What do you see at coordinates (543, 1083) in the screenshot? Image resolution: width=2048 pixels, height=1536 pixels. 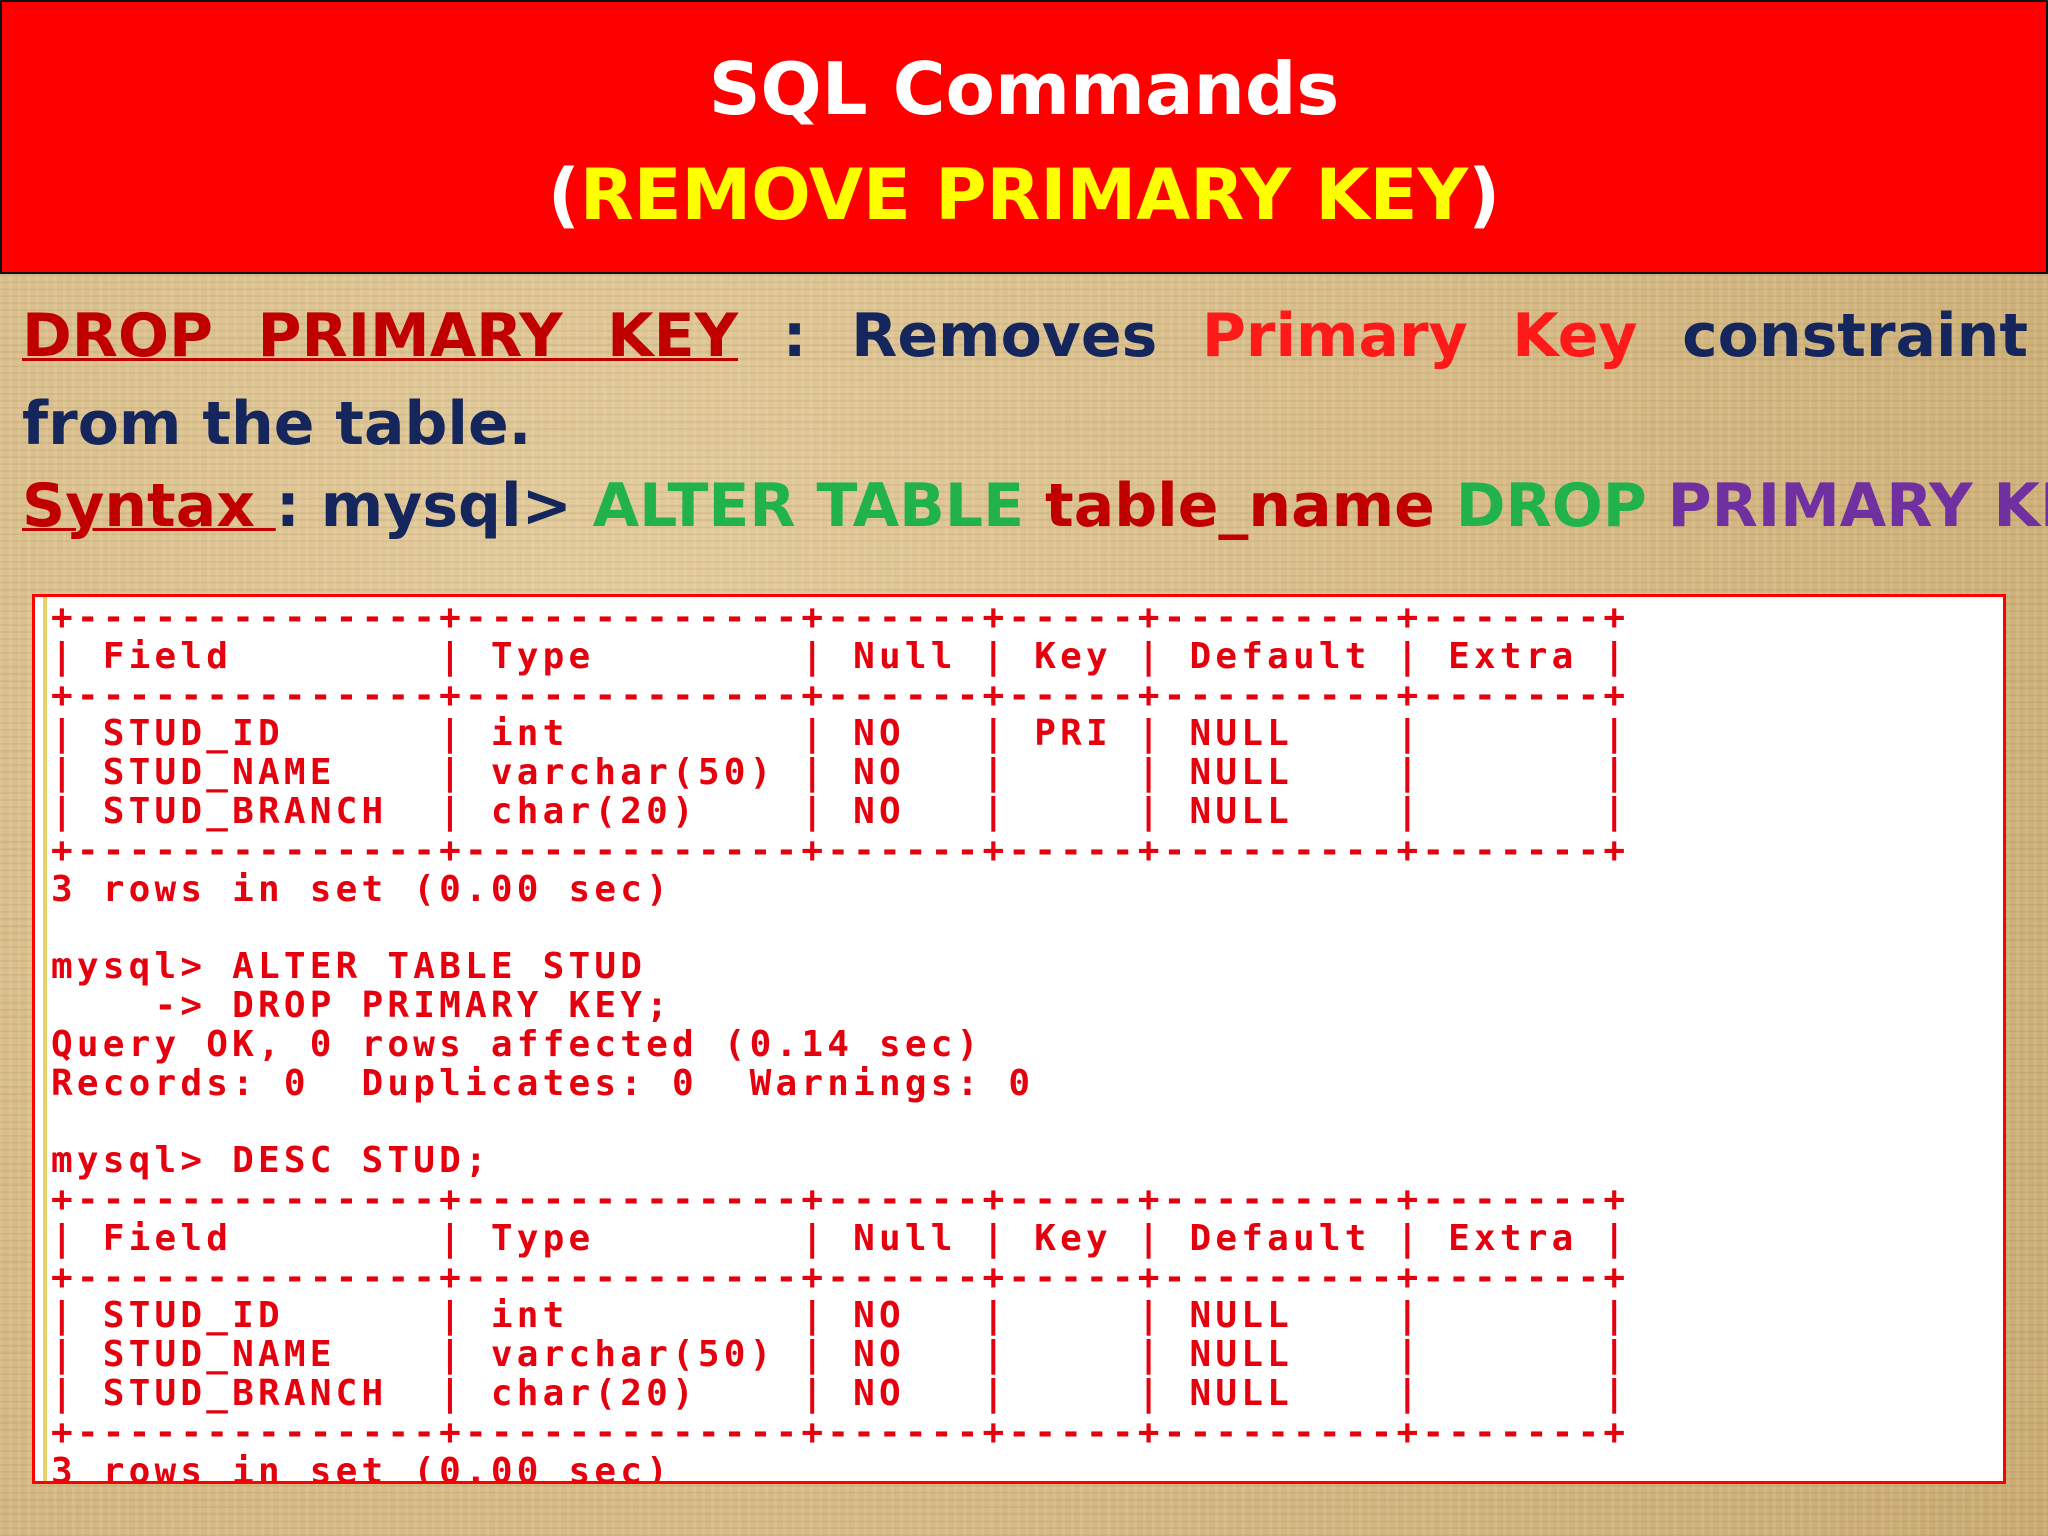 I see `terminal-line: Records: 0 Duplicates: 0 Warnings: 0` at bounding box center [543, 1083].